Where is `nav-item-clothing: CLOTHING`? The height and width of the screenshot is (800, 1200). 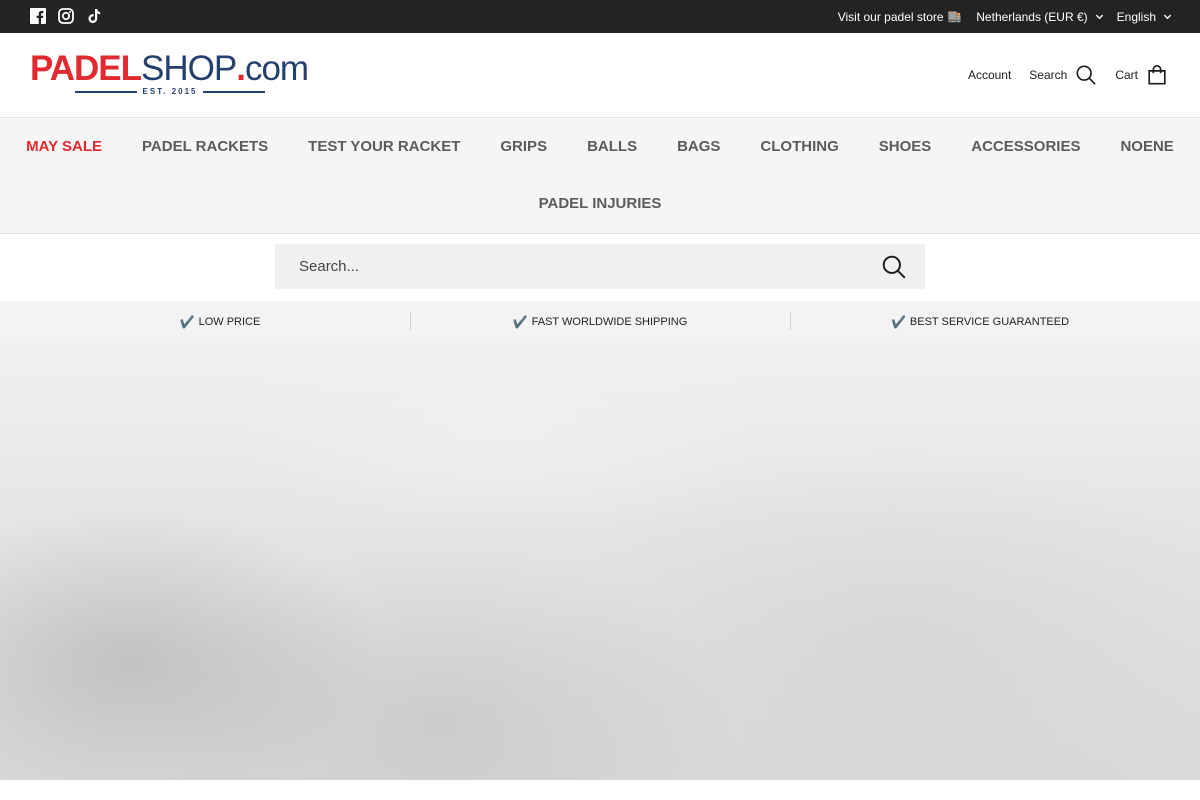
nav-item-clothing: CLOTHING is located at coordinates (799, 147).